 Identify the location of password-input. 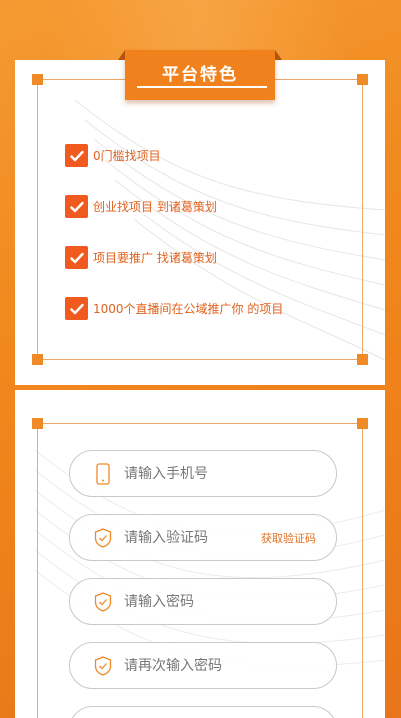
(189, 601).